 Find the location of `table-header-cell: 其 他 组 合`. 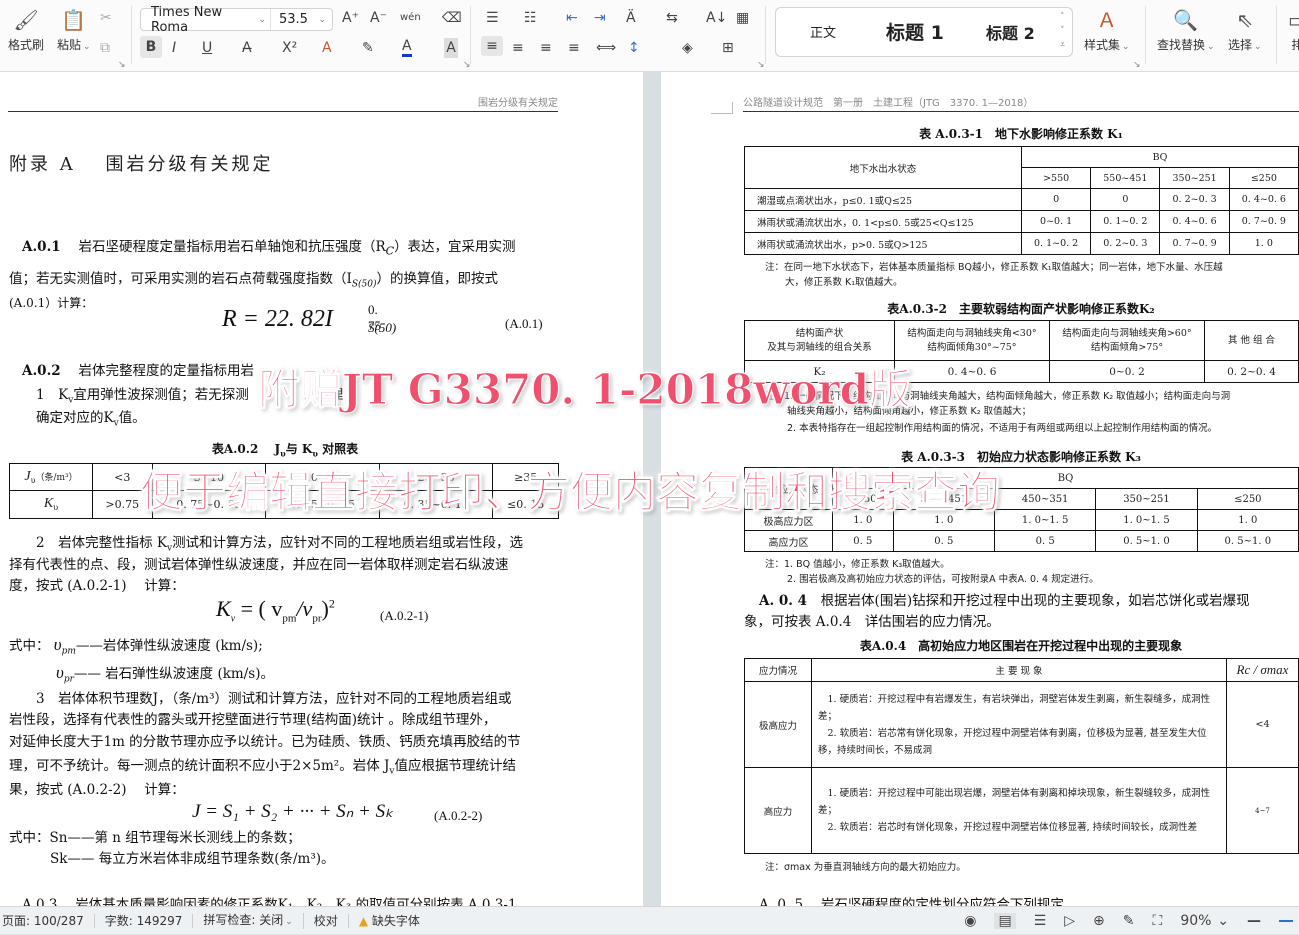

table-header-cell: 其 他 组 合 is located at coordinates (1251, 340).